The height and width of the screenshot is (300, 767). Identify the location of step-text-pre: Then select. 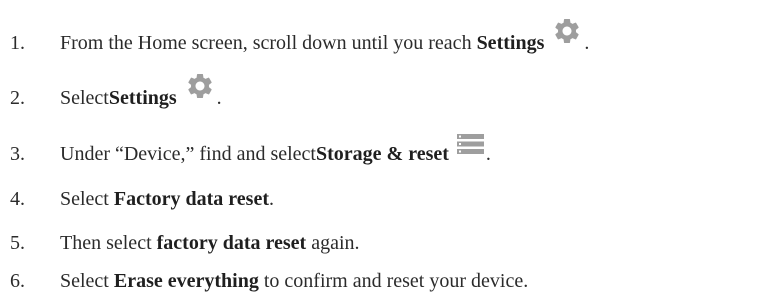
(106, 242).